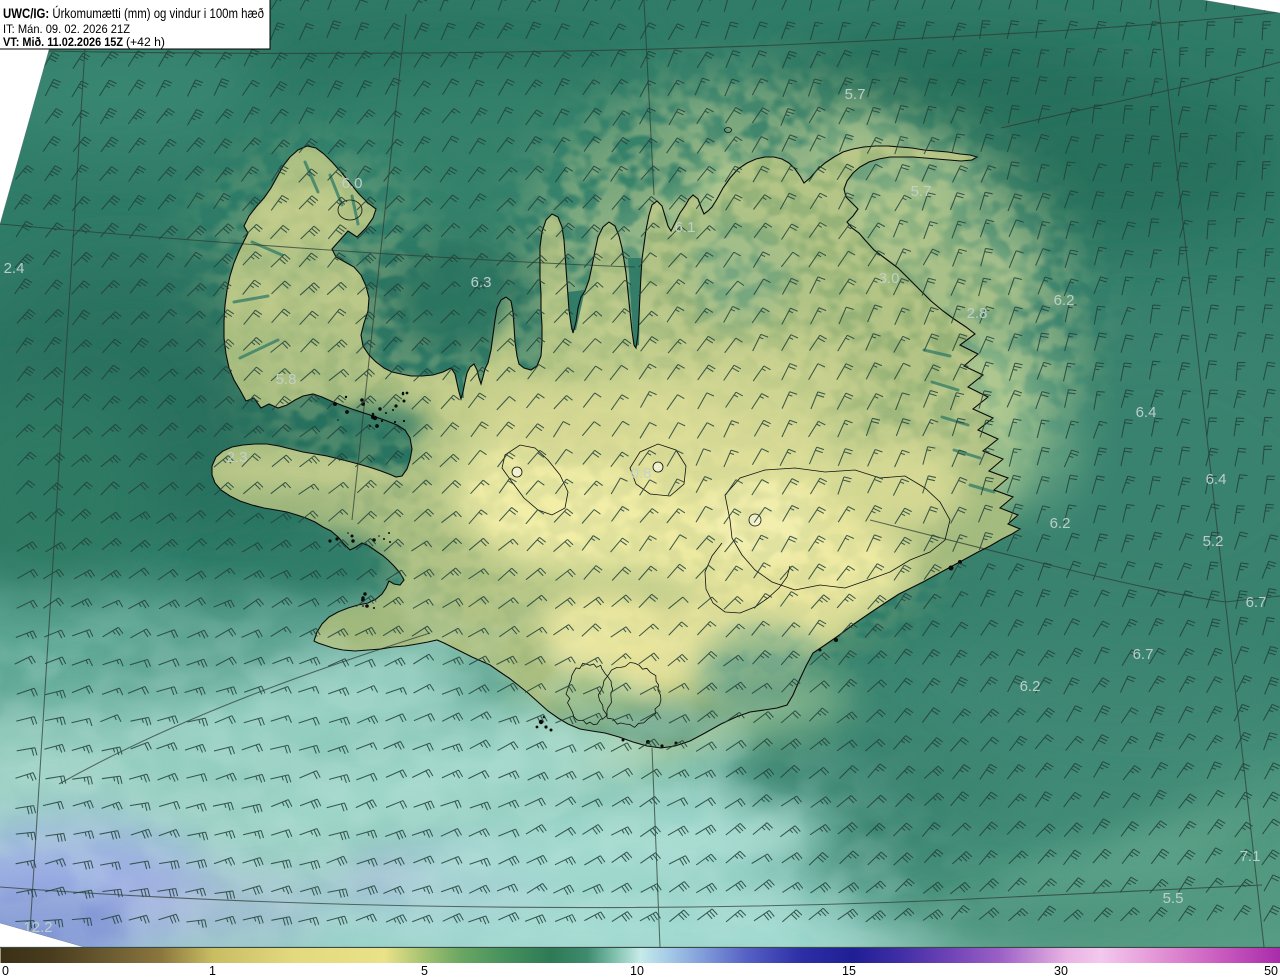  I want to click on svg-text: 3.0, so click(889, 278).